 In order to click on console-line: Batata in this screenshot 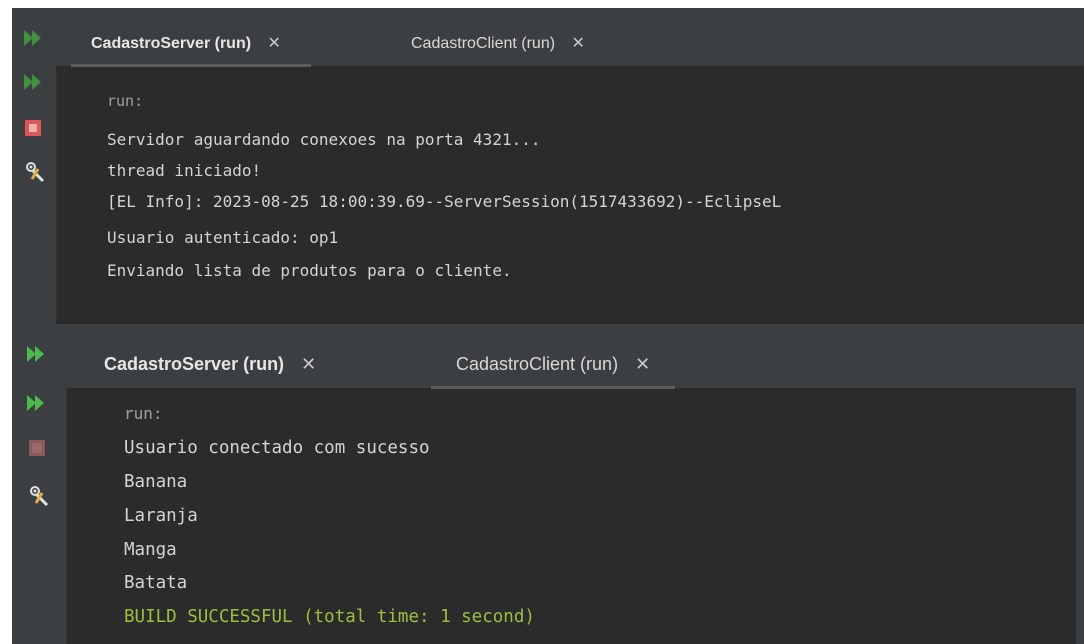, I will do `click(156, 583)`.